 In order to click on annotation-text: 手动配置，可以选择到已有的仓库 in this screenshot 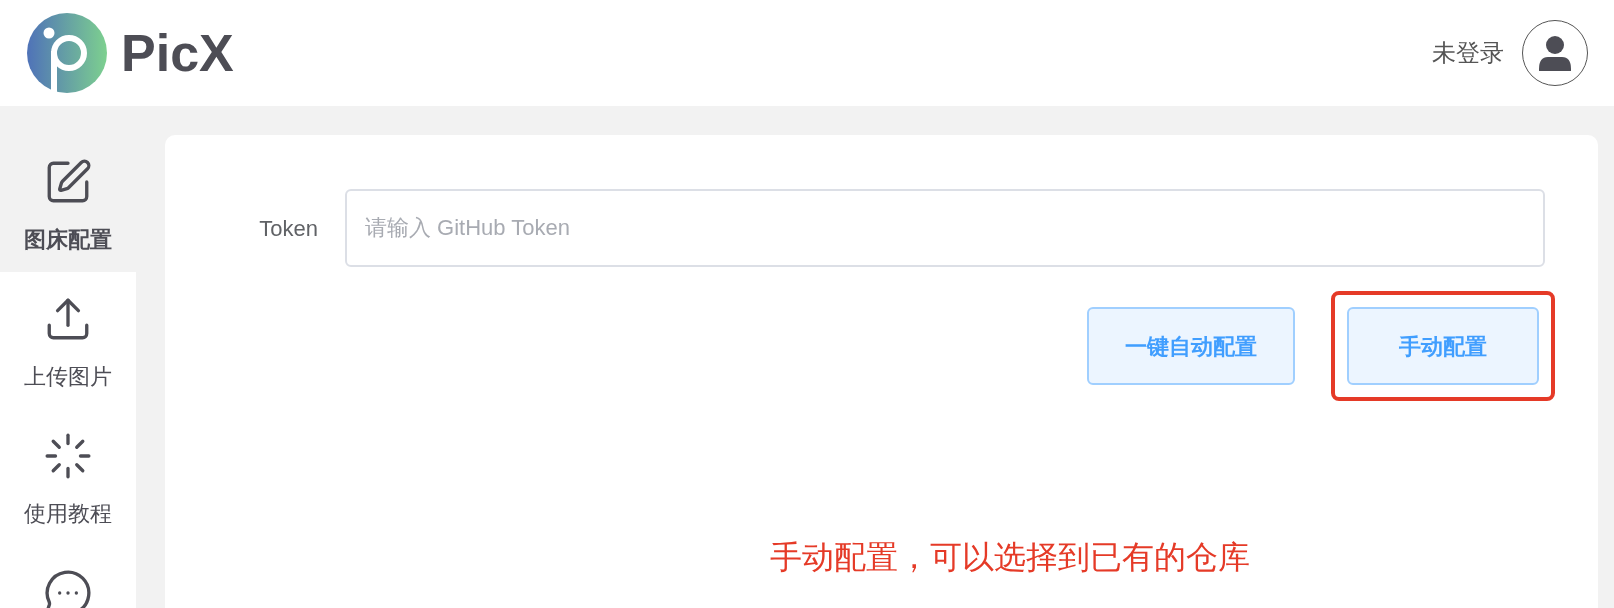, I will do `click(1010, 557)`.